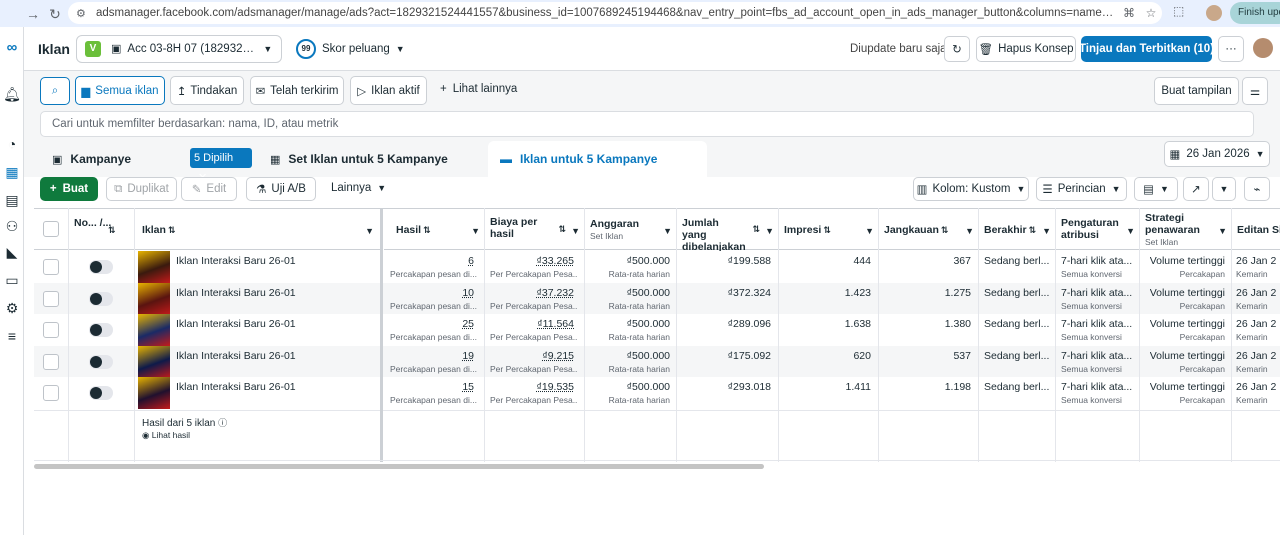  What do you see at coordinates (1151, 13) in the screenshot?
I see `bookmark-star-icon: ☆` at bounding box center [1151, 13].